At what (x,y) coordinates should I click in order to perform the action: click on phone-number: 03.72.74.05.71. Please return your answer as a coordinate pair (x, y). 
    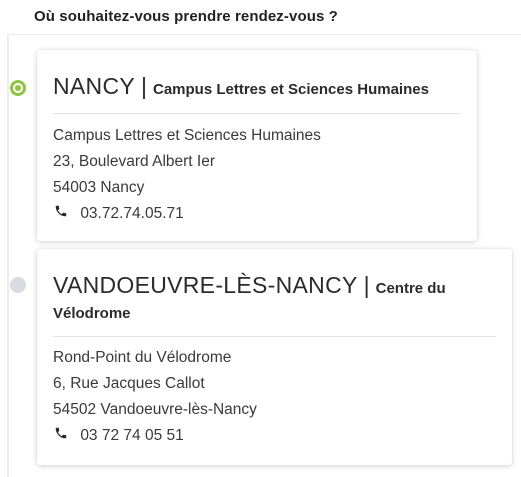
    Looking at the image, I should click on (131, 213).